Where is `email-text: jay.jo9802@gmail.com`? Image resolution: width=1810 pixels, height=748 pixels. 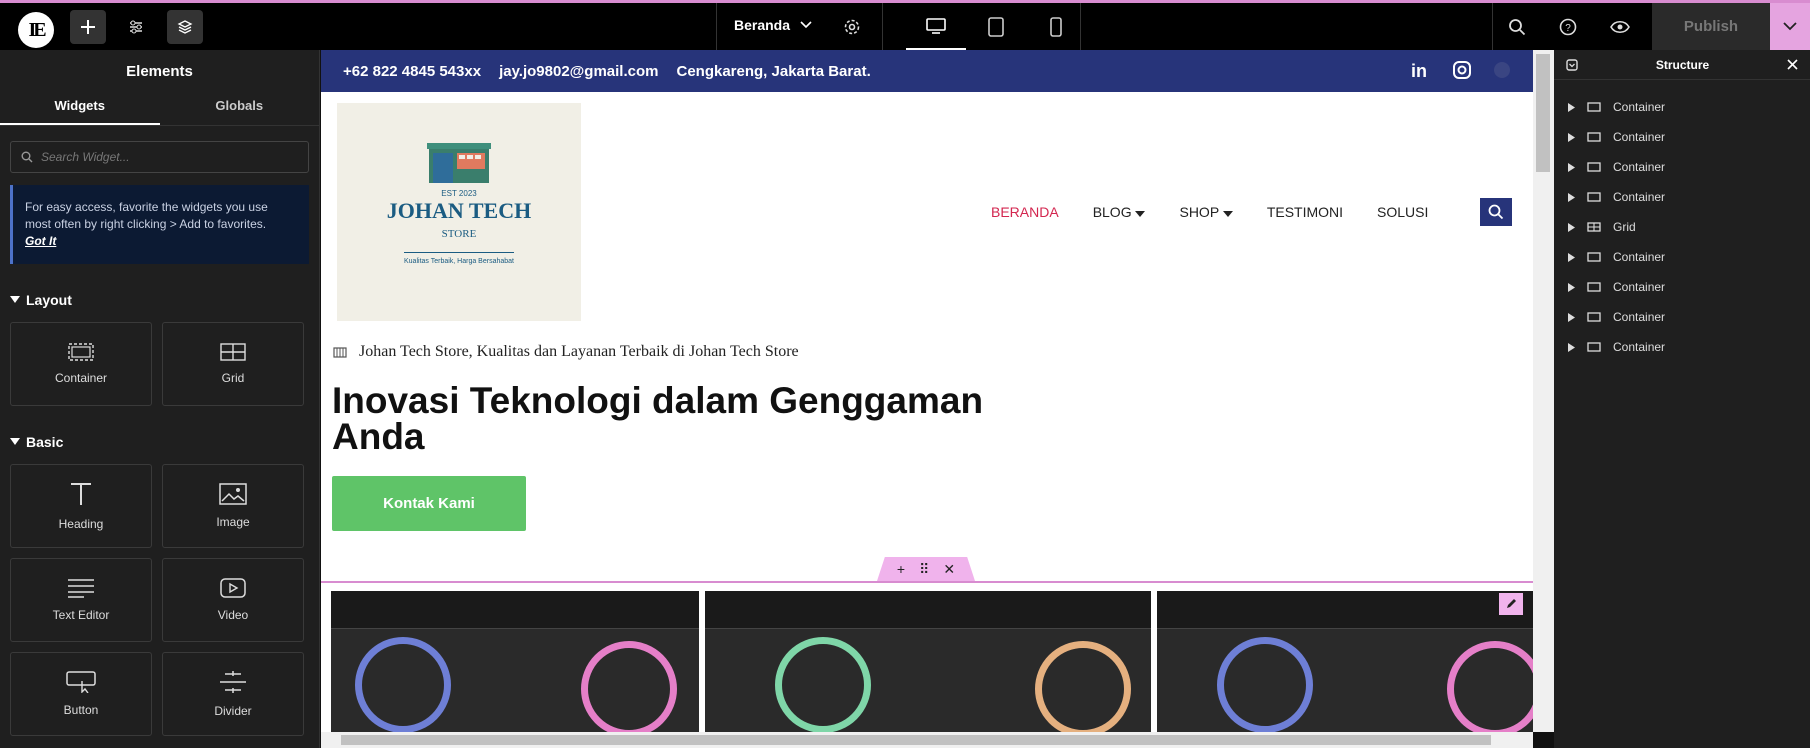 email-text: jay.jo9802@gmail.com is located at coordinates (579, 71).